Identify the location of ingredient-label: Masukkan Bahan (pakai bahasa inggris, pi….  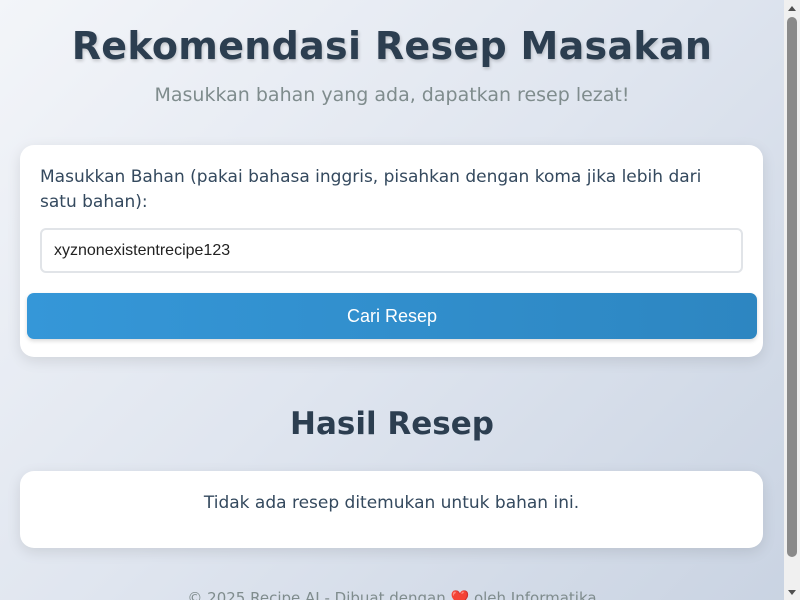
(371, 189).